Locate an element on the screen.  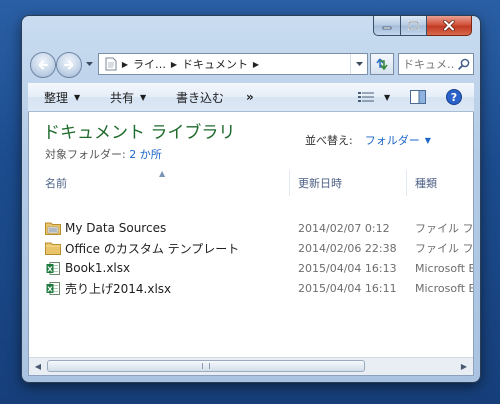
file-name: Office のカスタム テンプレート is located at coordinates (152, 248).